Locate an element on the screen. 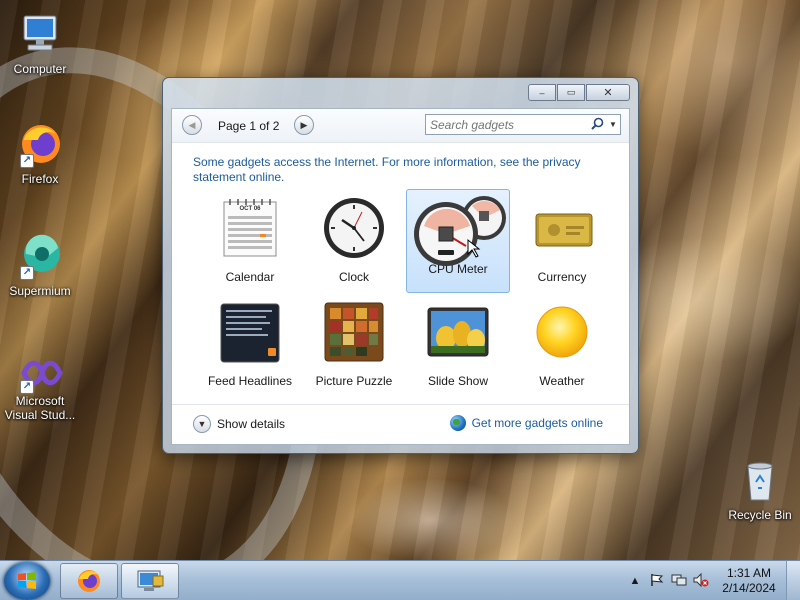  gallery-footer: ▼ Show details Get more gadgets online is located at coordinates (400, 424).